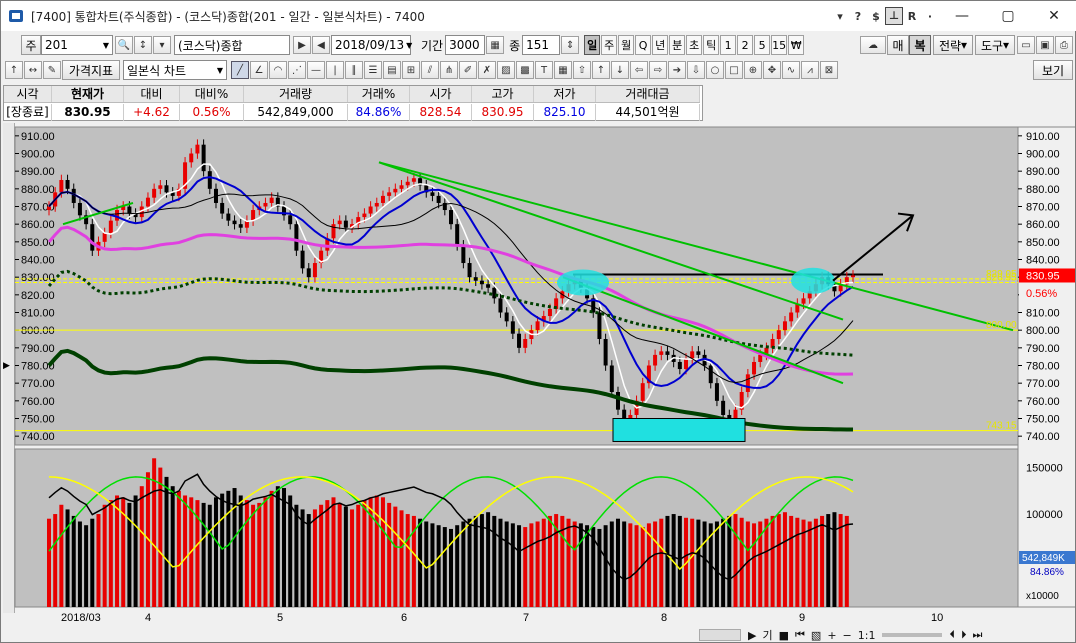 This screenshot has width=1076, height=643. Describe the element at coordinates (563, 70) in the screenshot. I see `image-tool-icon: ▦` at that location.